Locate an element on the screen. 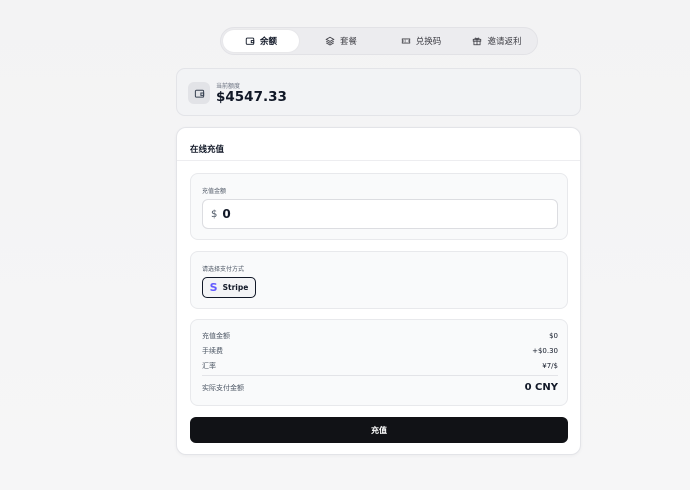 The width and height of the screenshot is (690, 490). amount-value: 0 is located at coordinates (226, 214).